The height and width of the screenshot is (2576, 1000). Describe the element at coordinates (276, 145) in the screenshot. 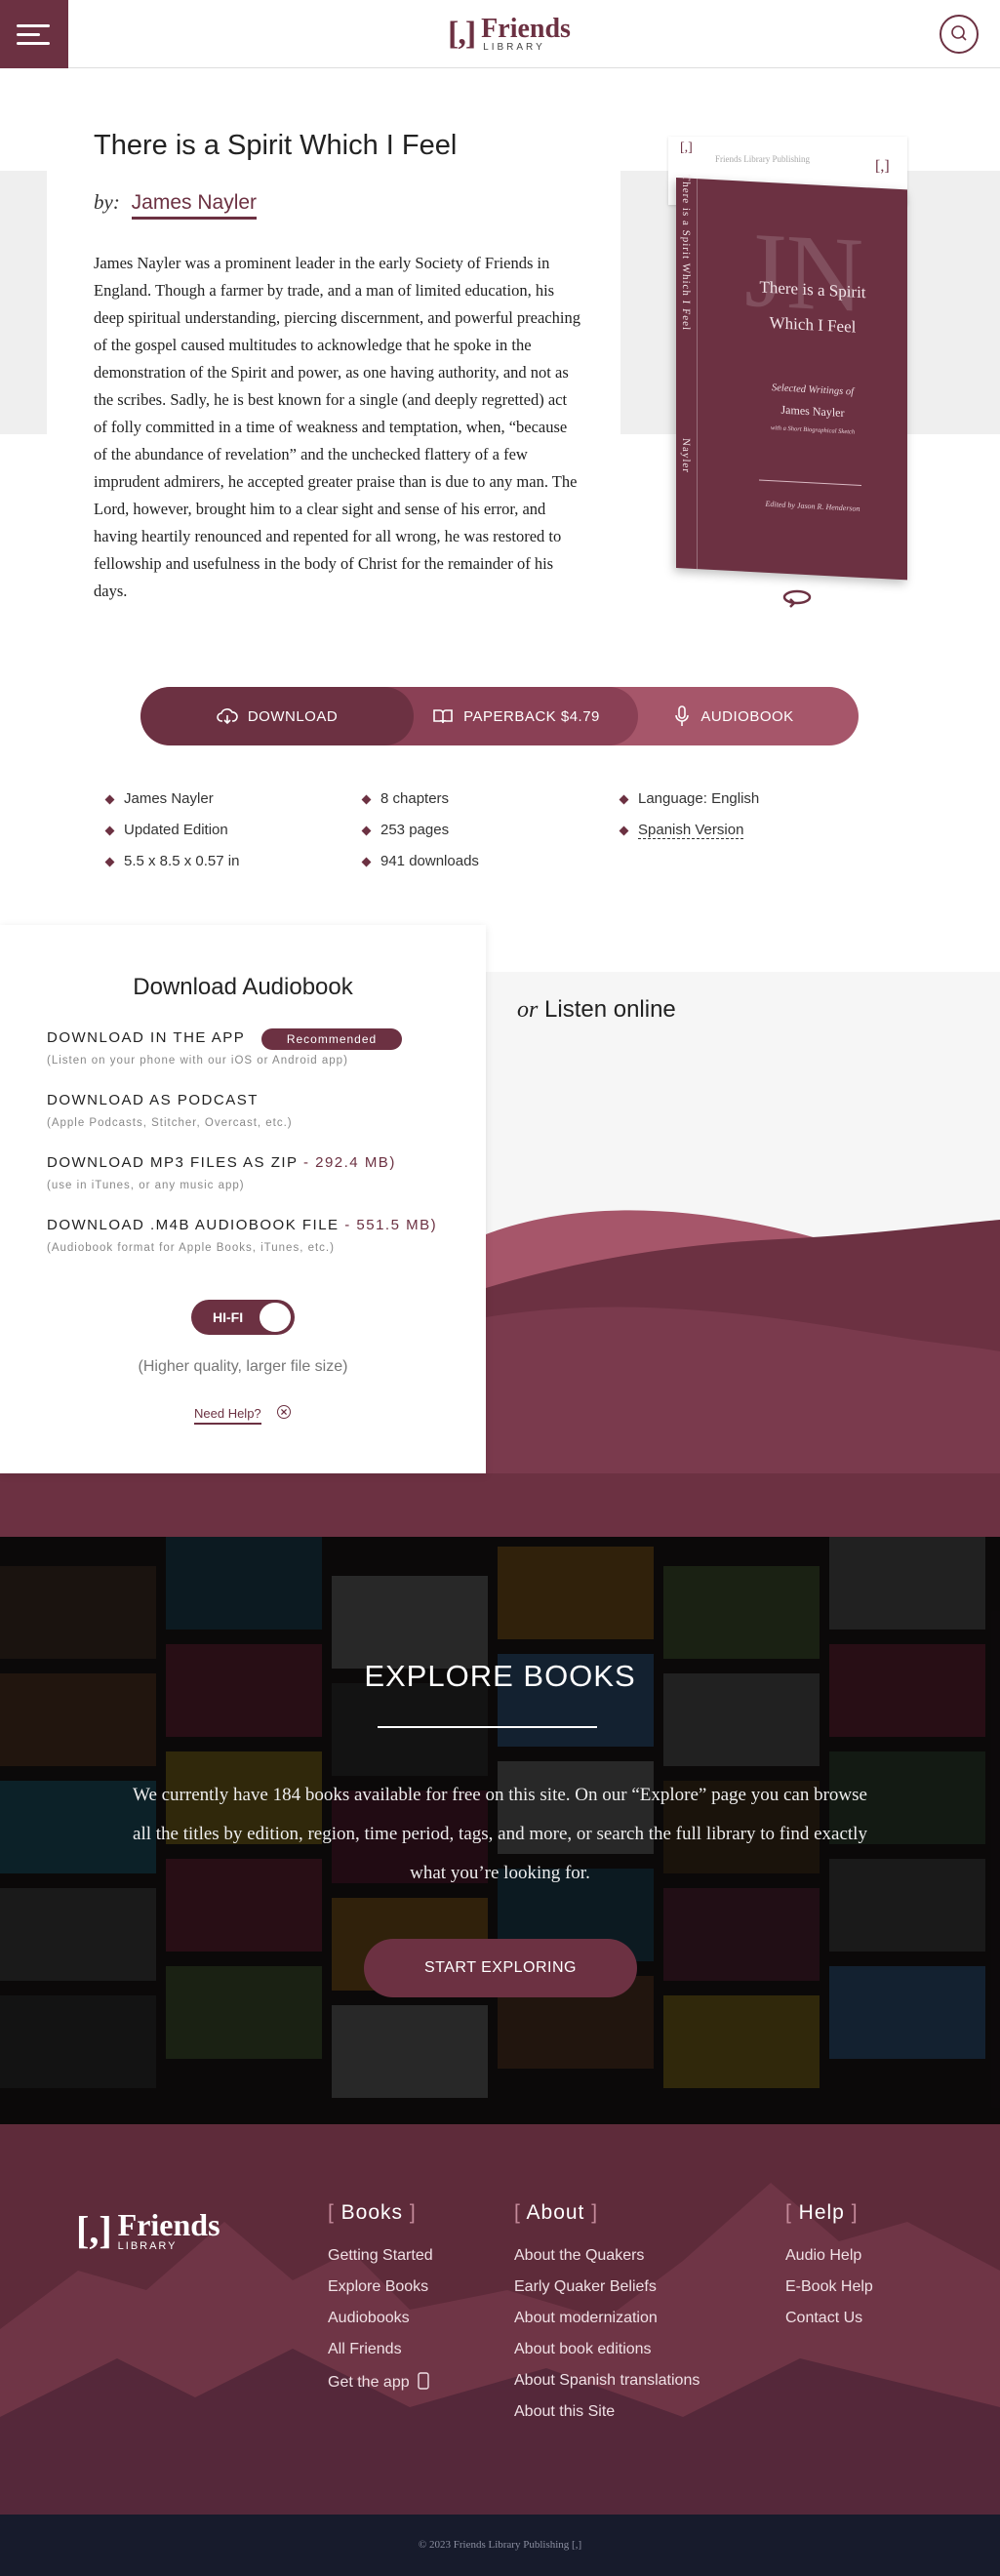

I see `book-title: There is a Spirit Which I Feel` at that location.